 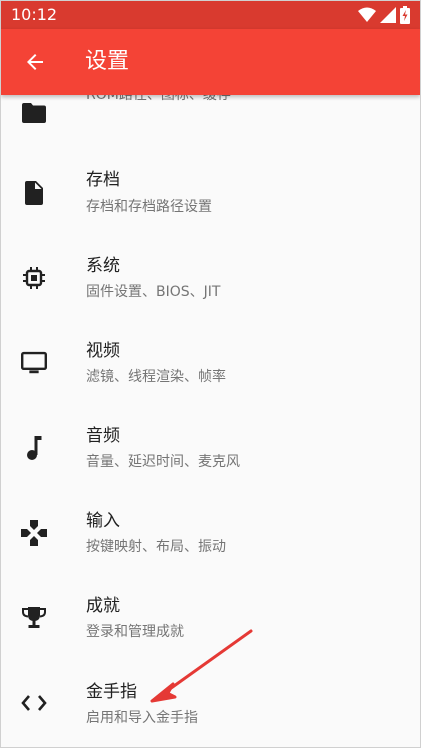 I want to click on settings-item-input: 输入 按键映射、布局、振动, so click(x=210, y=532).